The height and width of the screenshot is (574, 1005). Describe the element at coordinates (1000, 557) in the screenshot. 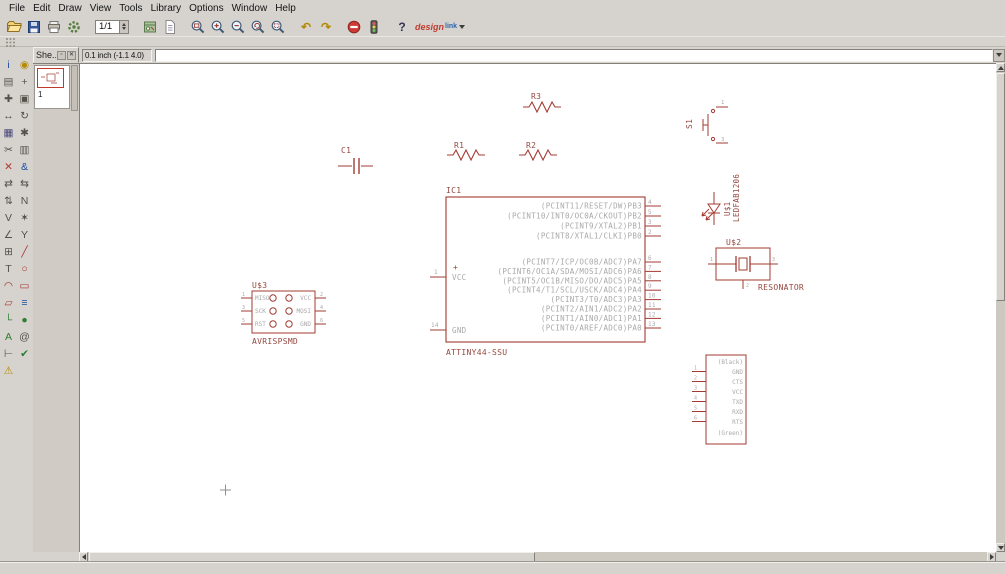

I see `scrollbar-corner` at that location.